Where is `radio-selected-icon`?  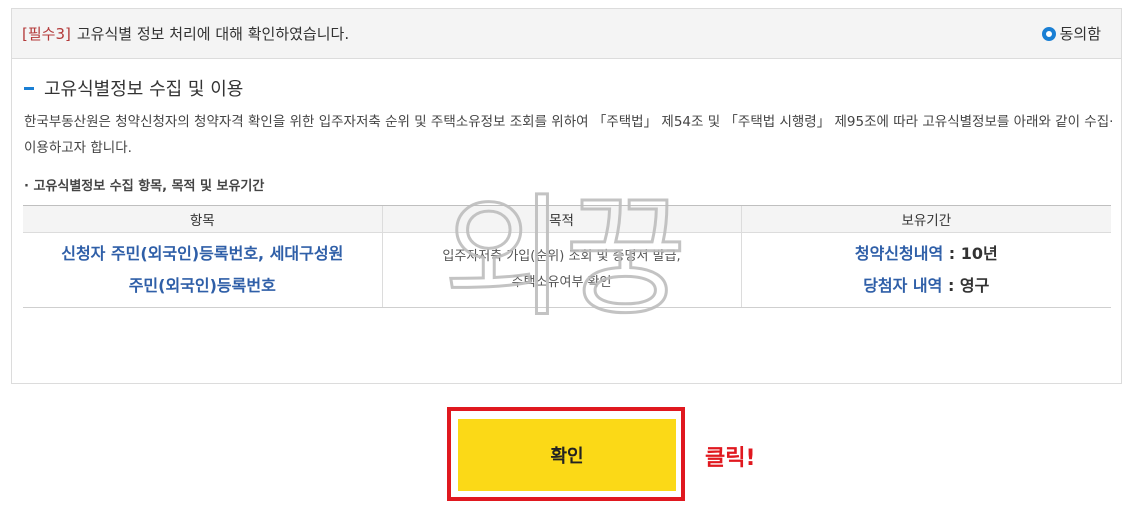
radio-selected-icon is located at coordinates (1048, 33).